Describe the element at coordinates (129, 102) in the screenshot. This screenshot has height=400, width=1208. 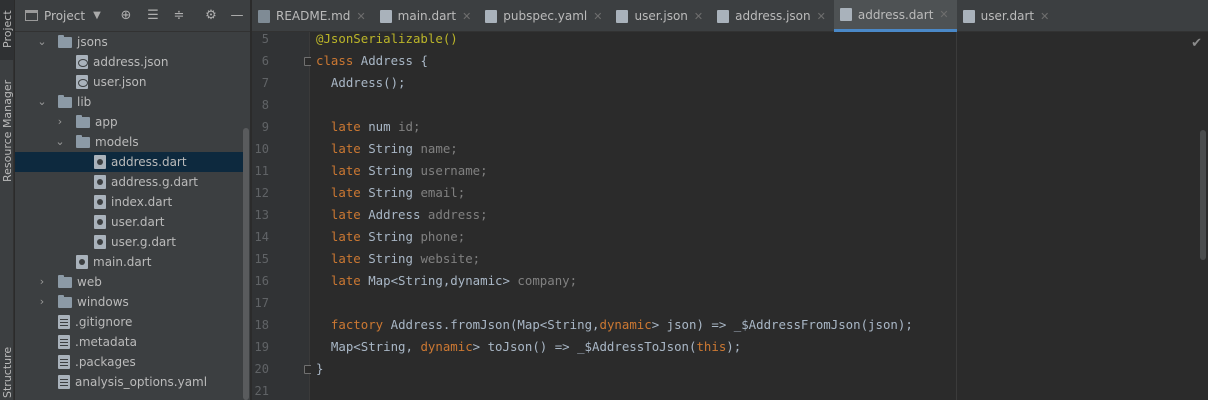
I see `tree-folder: ⌄ lib` at that location.